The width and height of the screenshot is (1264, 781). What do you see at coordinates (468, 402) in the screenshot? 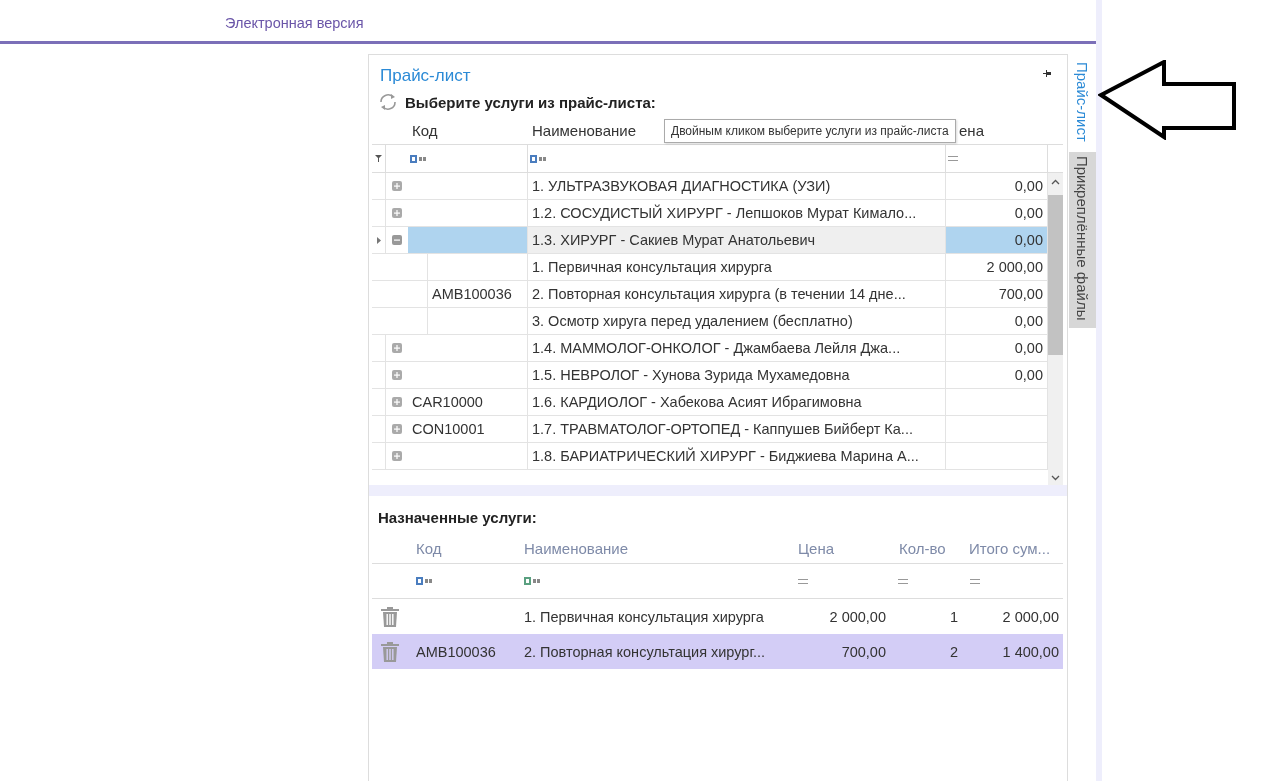
I see `table-cell: CAR10000` at bounding box center [468, 402].